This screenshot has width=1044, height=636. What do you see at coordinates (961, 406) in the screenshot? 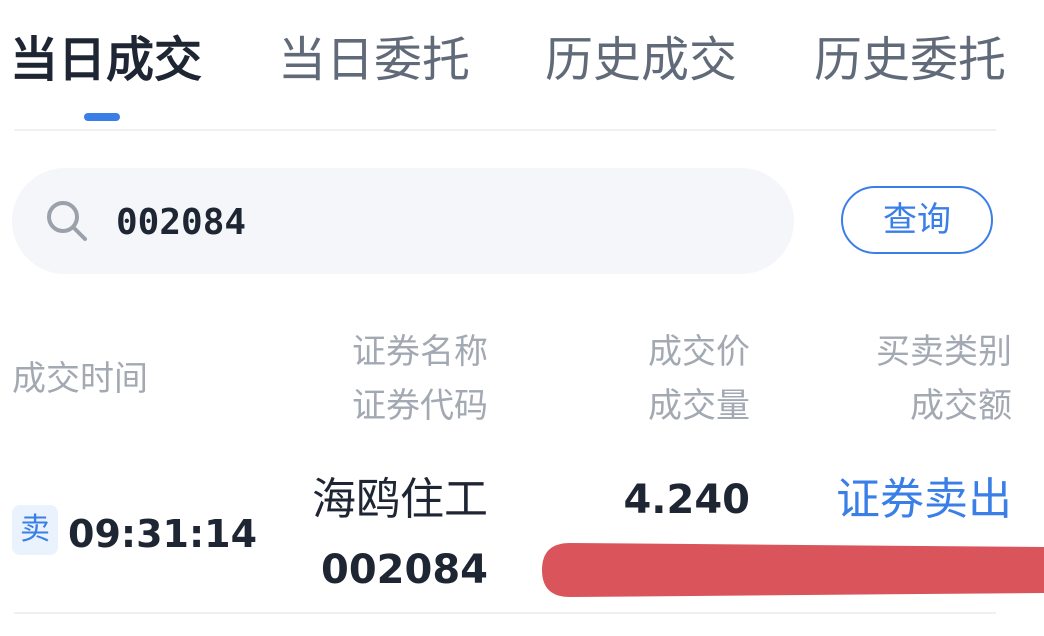
I see `header-trade-amount: 成交额` at bounding box center [961, 406].